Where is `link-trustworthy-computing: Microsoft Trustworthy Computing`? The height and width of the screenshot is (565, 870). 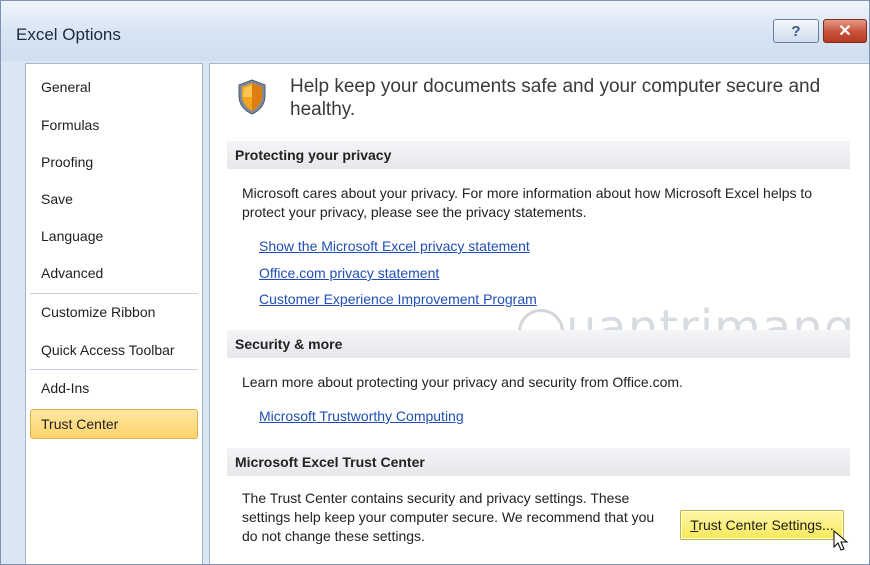 link-trustworthy-computing: Microsoft Trustworthy Computing is located at coordinates (361, 416).